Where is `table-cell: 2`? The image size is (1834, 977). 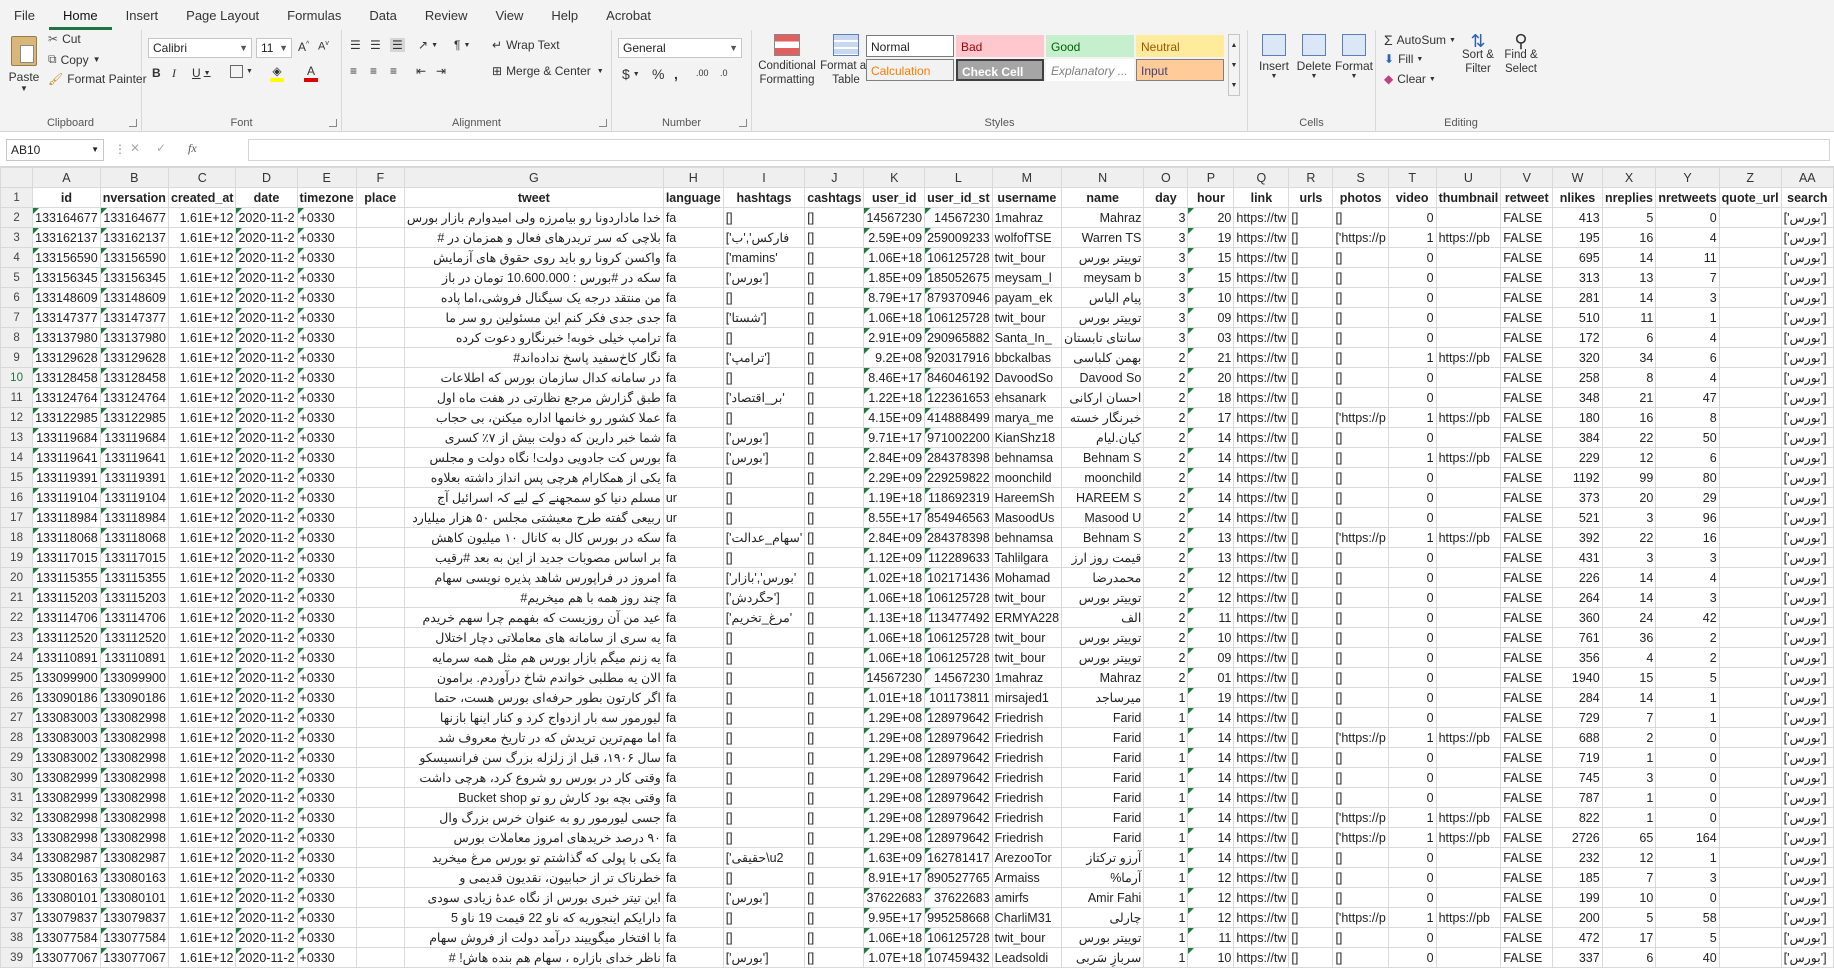
table-cell: 2 is located at coordinates (1687, 637).